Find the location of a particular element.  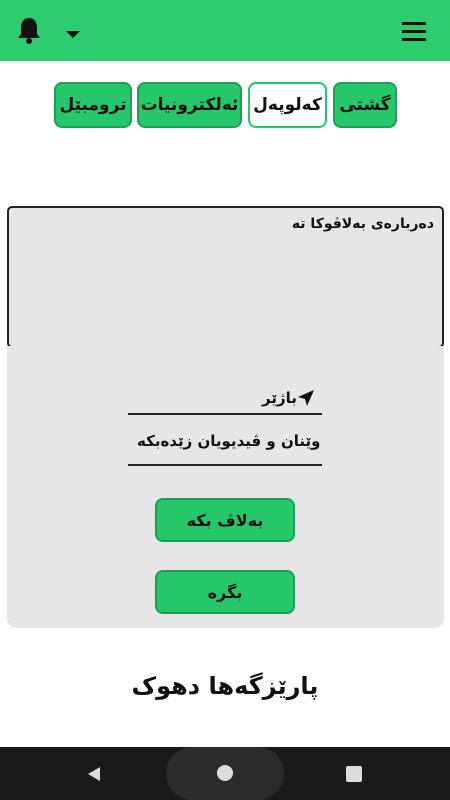

city-select: باژێر is located at coordinates (279, 398).